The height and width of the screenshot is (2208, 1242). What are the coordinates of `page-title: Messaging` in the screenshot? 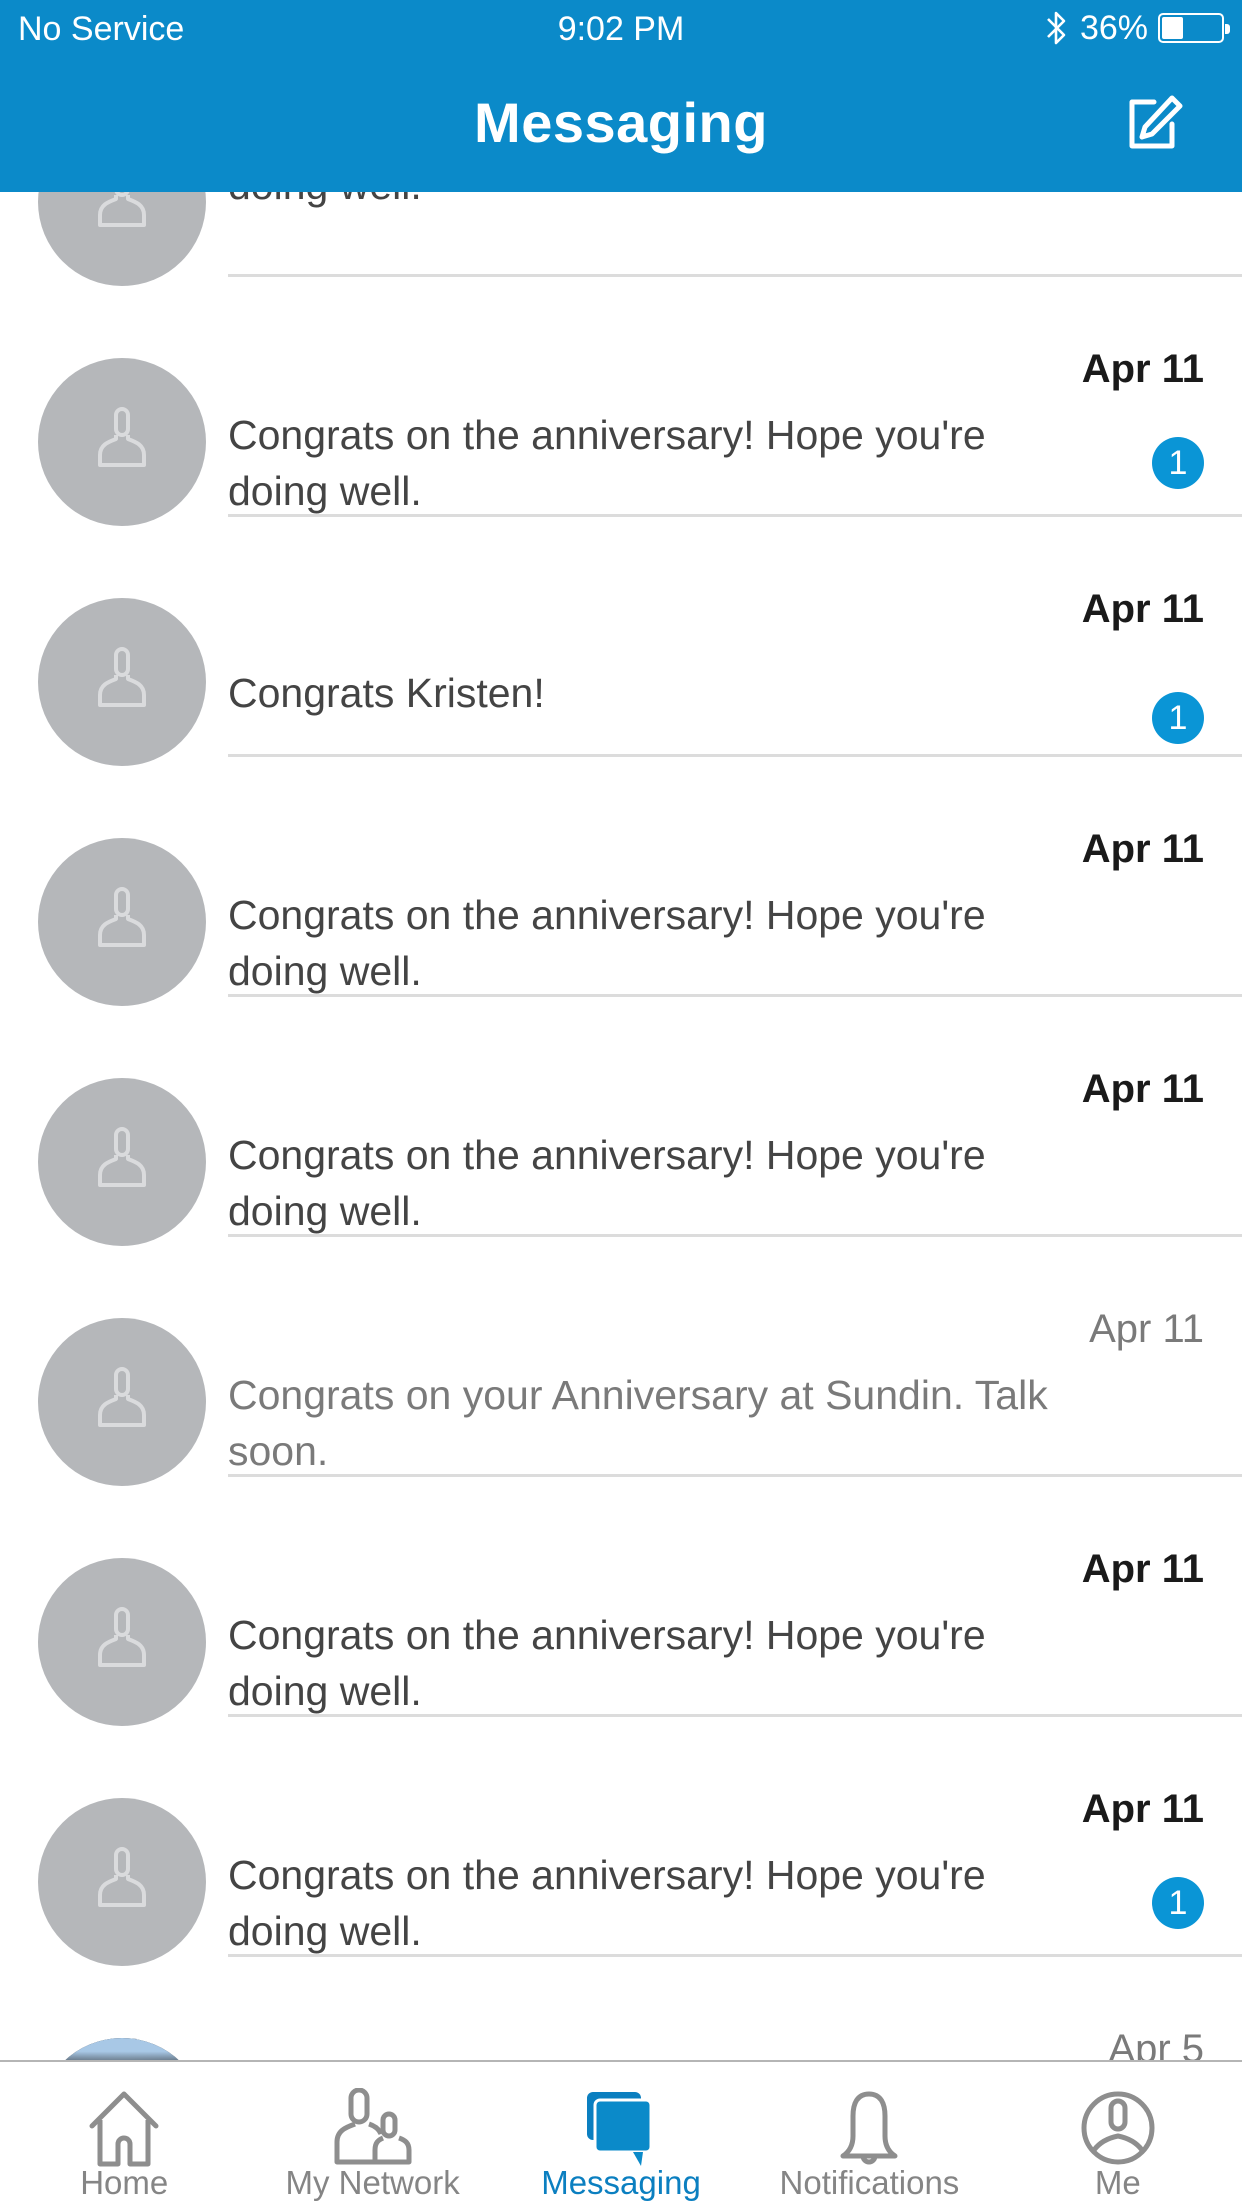 It's located at (621, 122).